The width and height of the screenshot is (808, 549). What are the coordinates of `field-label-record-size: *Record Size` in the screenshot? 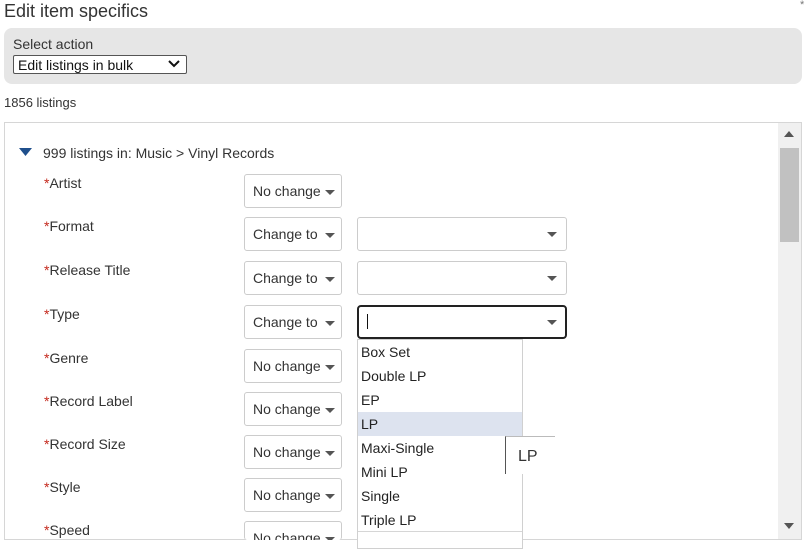 It's located at (85, 444).